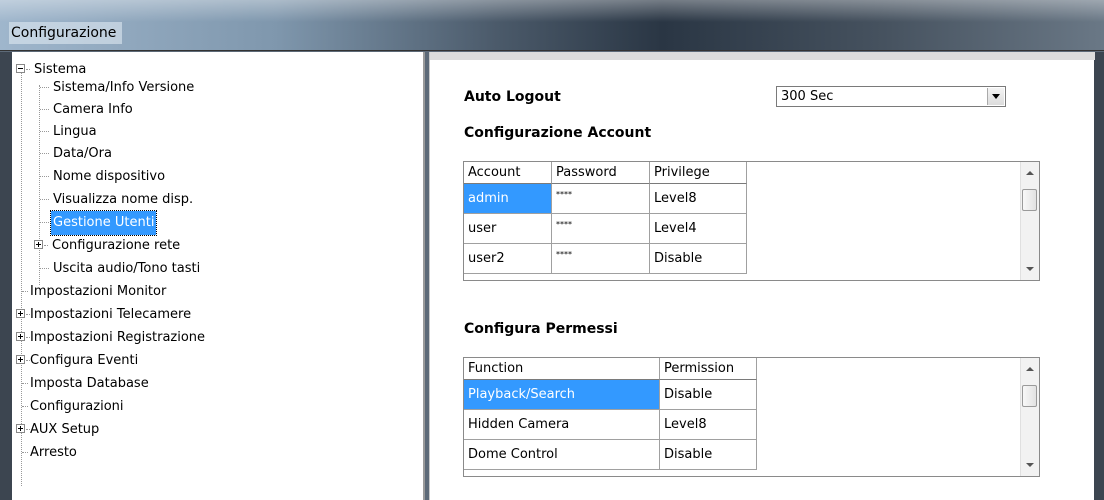 This screenshot has width=1104, height=500. Describe the element at coordinates (103, 223) in the screenshot. I see `tree-item-label: Gestione Utenti` at that location.